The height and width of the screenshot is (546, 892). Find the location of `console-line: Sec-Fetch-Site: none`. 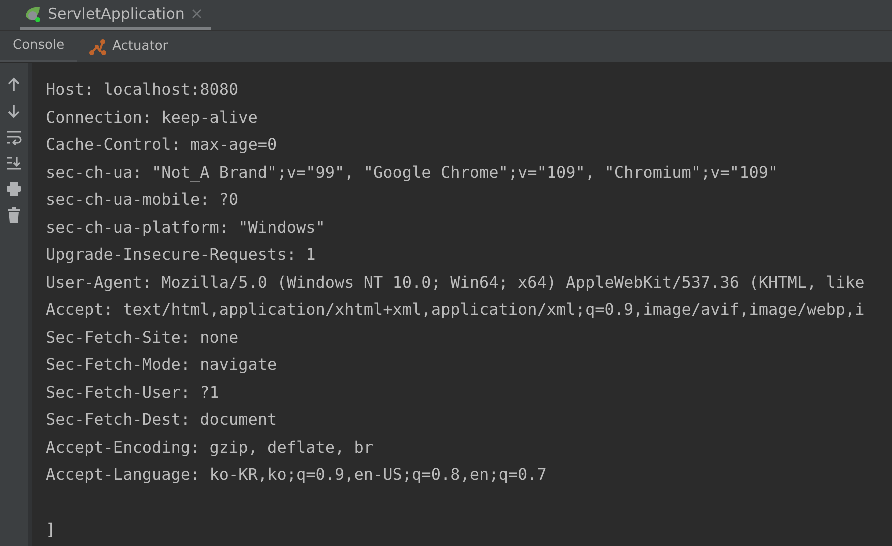

console-line: Sec-Fetch-Site: none is located at coordinates (142, 337).